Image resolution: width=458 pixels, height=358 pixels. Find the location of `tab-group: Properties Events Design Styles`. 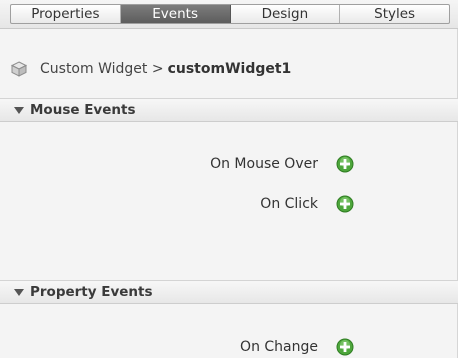

tab-group: Properties Events Design Styles is located at coordinates (230, 14).